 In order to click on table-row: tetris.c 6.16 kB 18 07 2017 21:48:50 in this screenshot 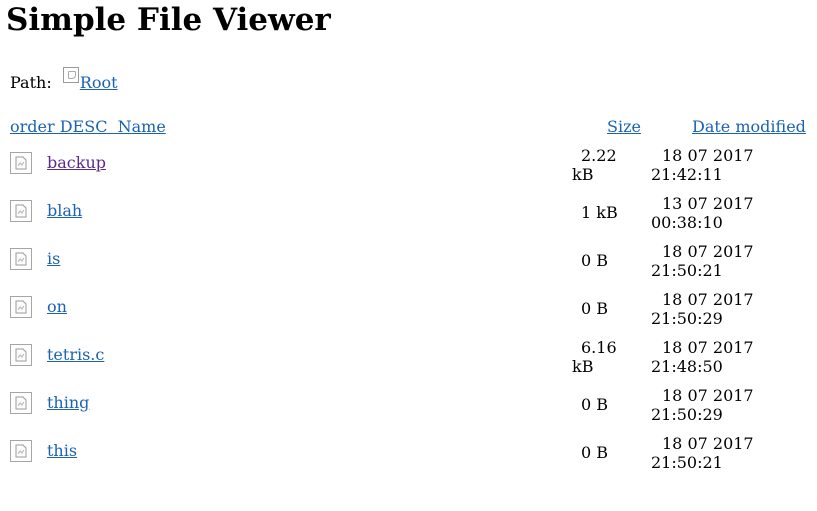, I will do `click(408, 362)`.